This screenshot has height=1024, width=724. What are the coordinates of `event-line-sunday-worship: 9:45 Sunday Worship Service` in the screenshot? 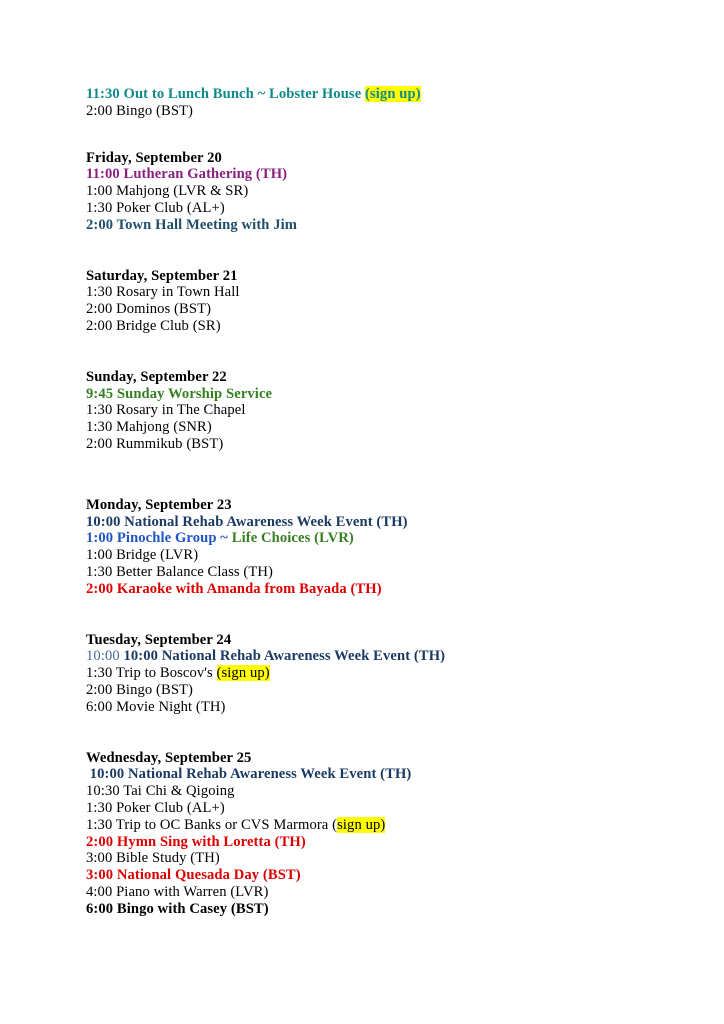 It's located at (405, 394).